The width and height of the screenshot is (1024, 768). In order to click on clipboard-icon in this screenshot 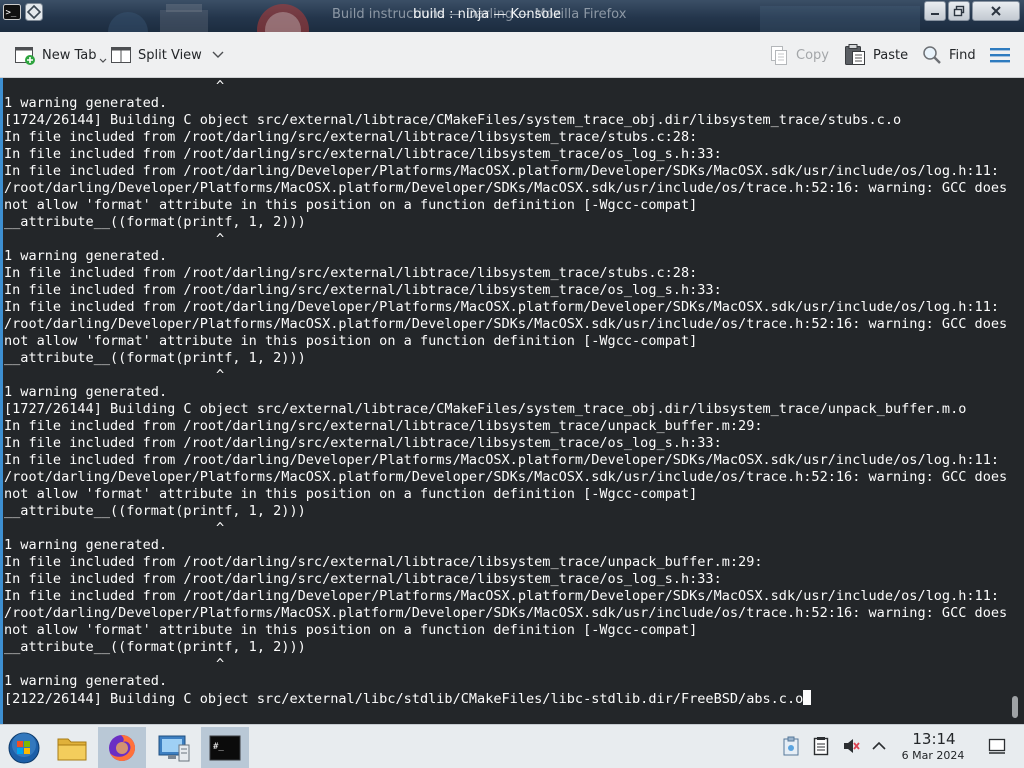, I will do `click(791, 746)`.